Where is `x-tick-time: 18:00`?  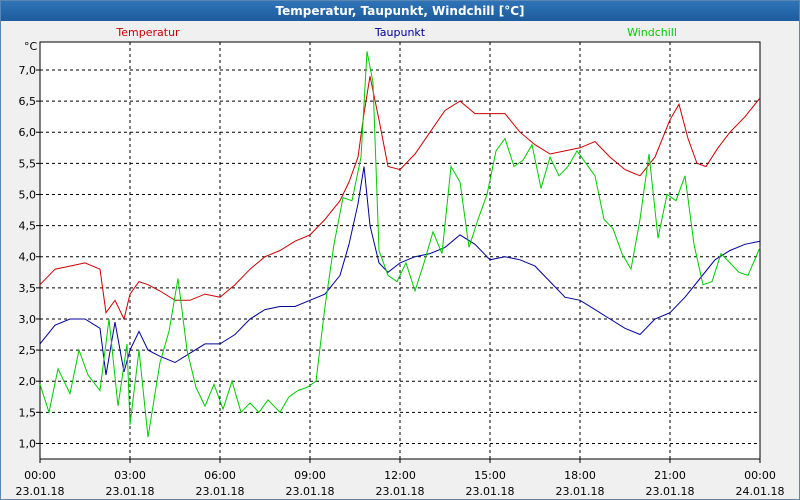
x-tick-time: 18:00 is located at coordinates (580, 475).